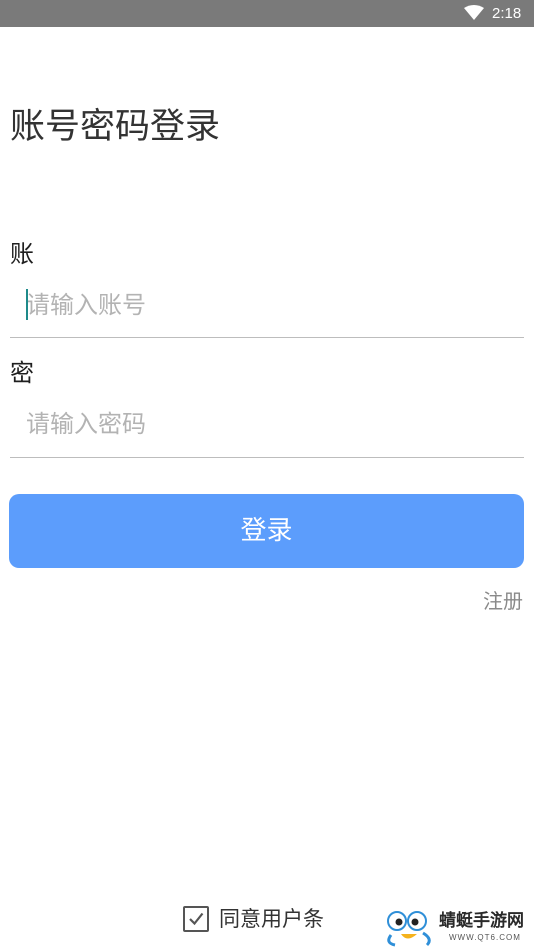 The width and height of the screenshot is (534, 949). I want to click on dragonfly-mascot-logo, so click(409, 929).